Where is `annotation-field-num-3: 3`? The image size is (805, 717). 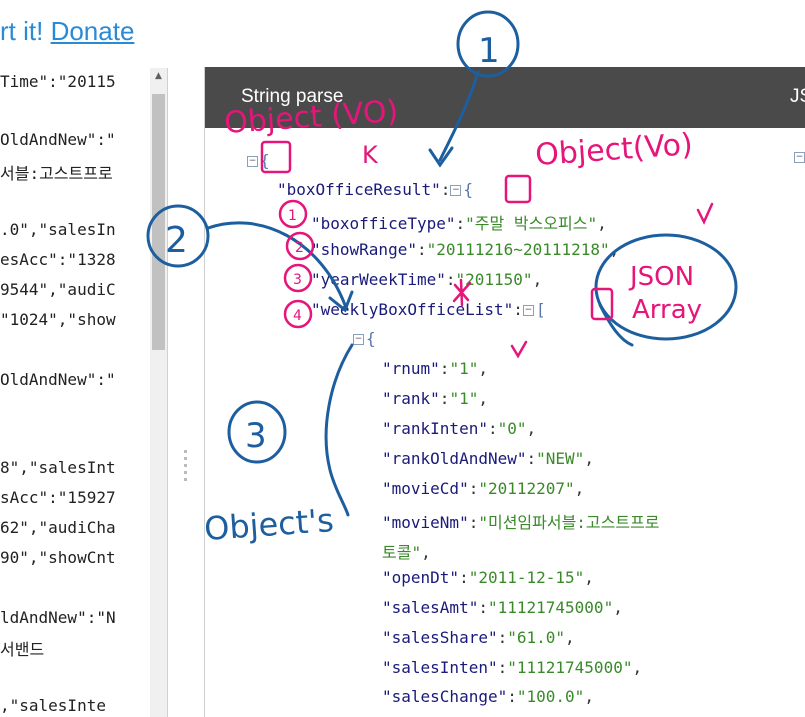
annotation-field-num-3: 3 is located at coordinates (297, 280).